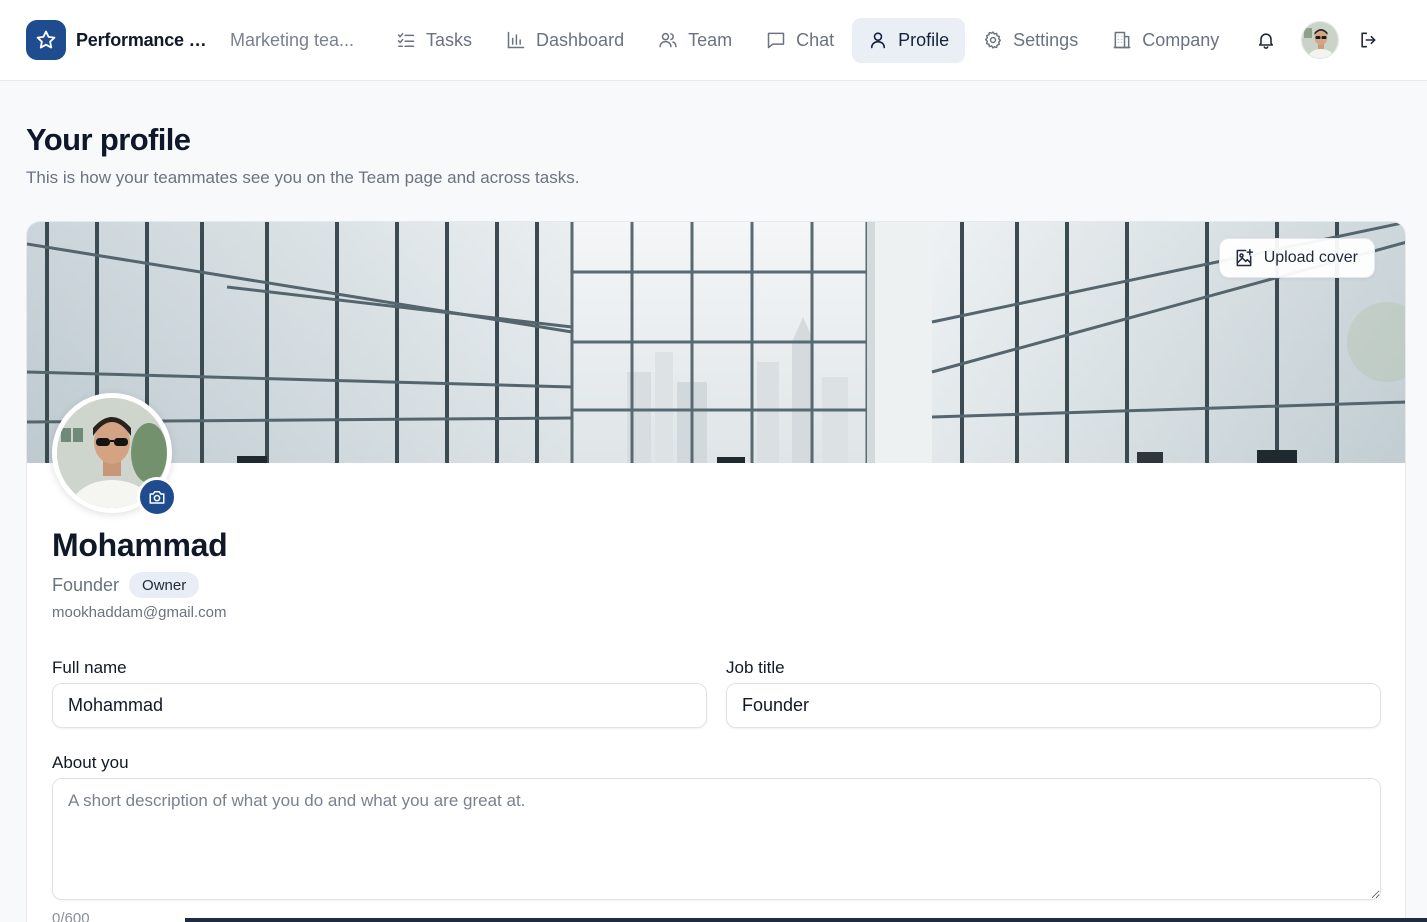  What do you see at coordinates (71, 916) in the screenshot?
I see `about-char-count: 0/600` at bounding box center [71, 916].